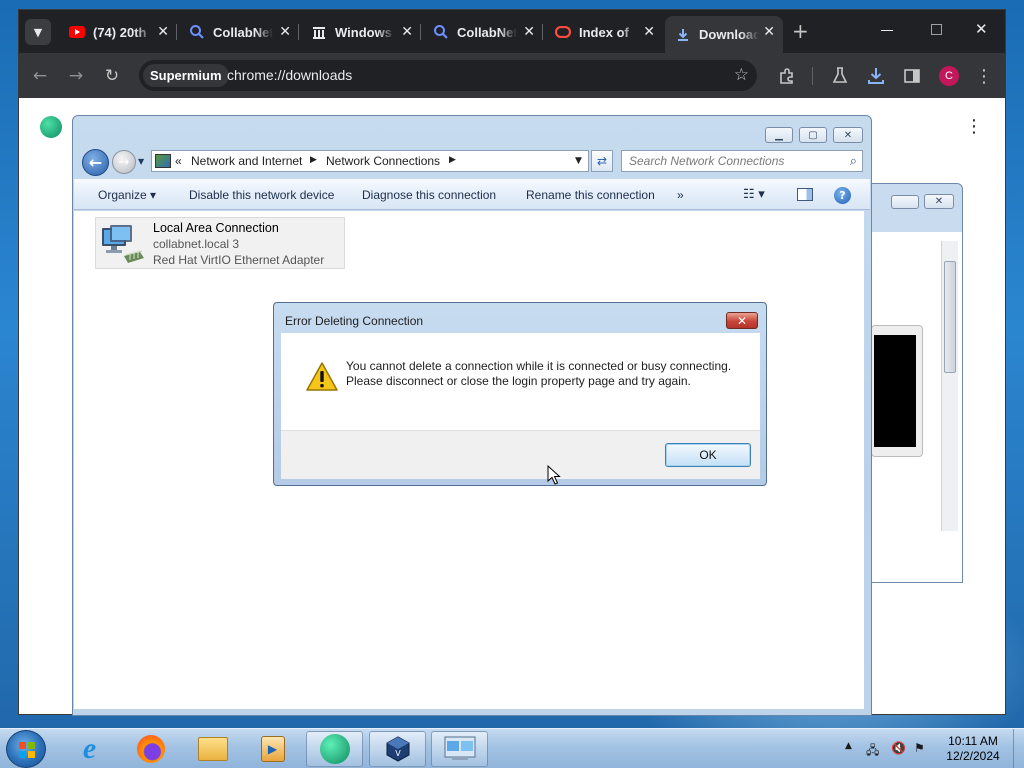  Describe the element at coordinates (898, 748) in the screenshot. I see `volume-muted-icon: 🔇` at that location.